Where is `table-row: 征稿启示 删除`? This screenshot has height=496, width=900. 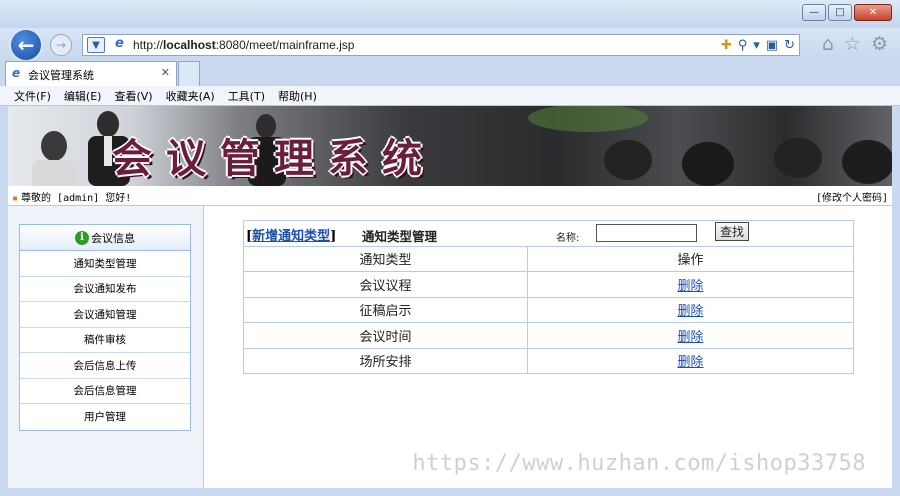 table-row: 征稿启示 删除 is located at coordinates (548, 309).